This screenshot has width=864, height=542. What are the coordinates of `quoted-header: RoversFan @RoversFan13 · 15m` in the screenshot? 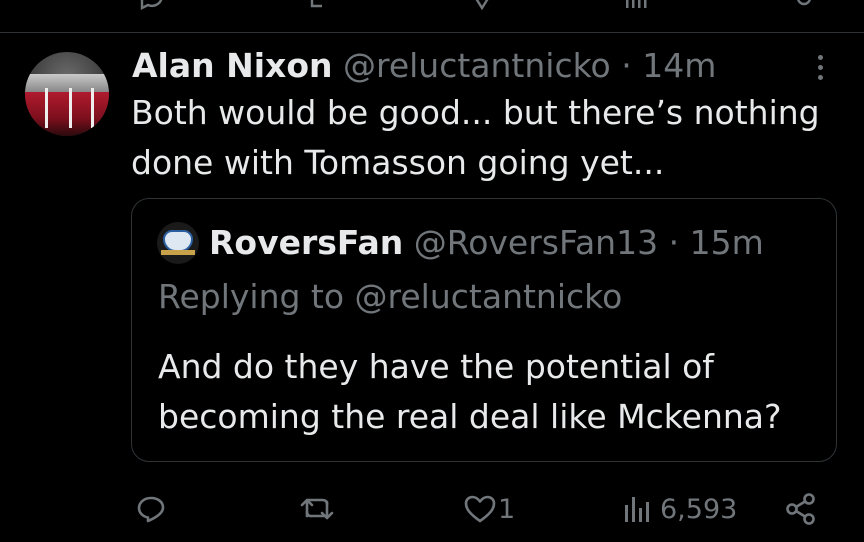 It's located at (486, 243).